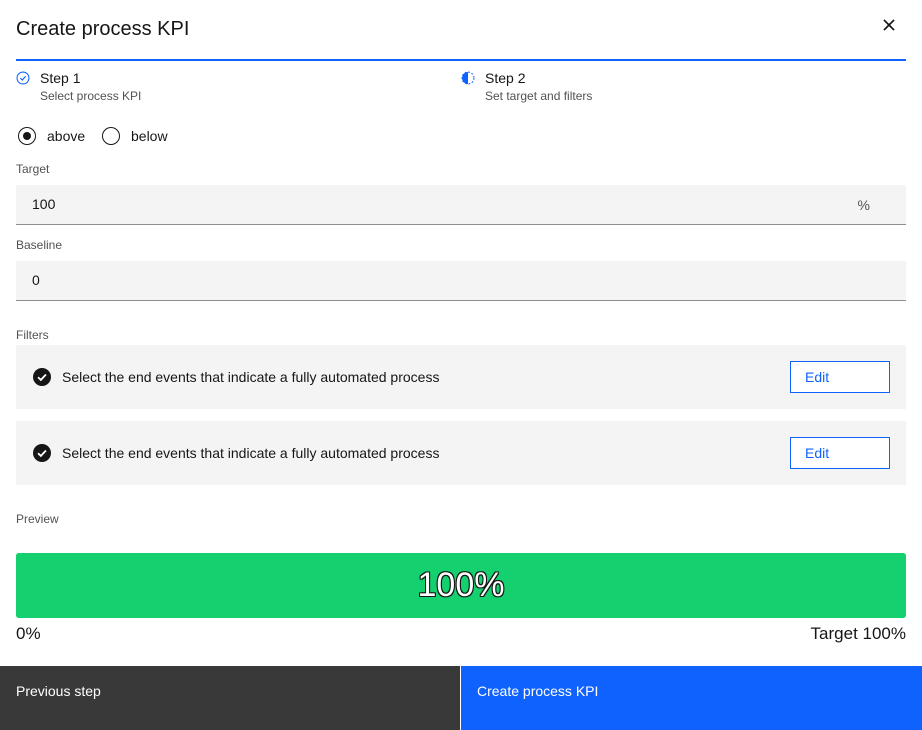 The height and width of the screenshot is (730, 922). I want to click on radio-above-label: above, so click(66, 136).